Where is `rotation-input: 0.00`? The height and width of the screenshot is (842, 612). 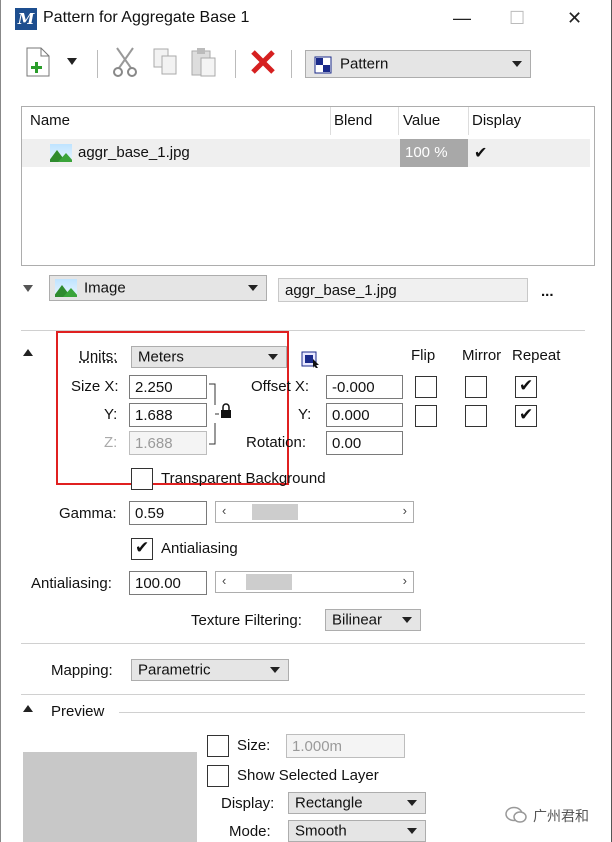 rotation-input: 0.00 is located at coordinates (364, 443).